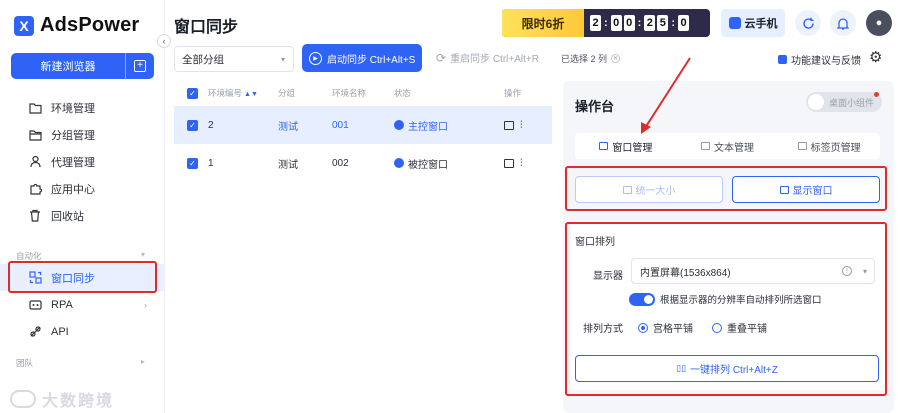 This screenshot has height=413, width=900. Describe the element at coordinates (80, 363) in the screenshot. I see `section-team: 团队 ▸` at that location.